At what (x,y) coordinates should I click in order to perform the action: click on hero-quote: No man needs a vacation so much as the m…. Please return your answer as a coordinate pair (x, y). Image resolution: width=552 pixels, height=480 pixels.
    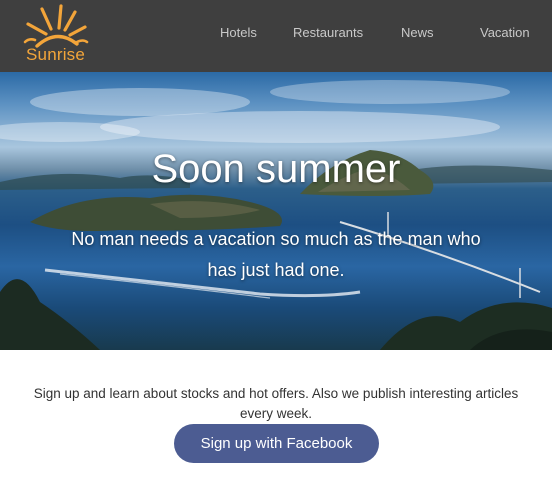
    Looking at the image, I should click on (276, 254).